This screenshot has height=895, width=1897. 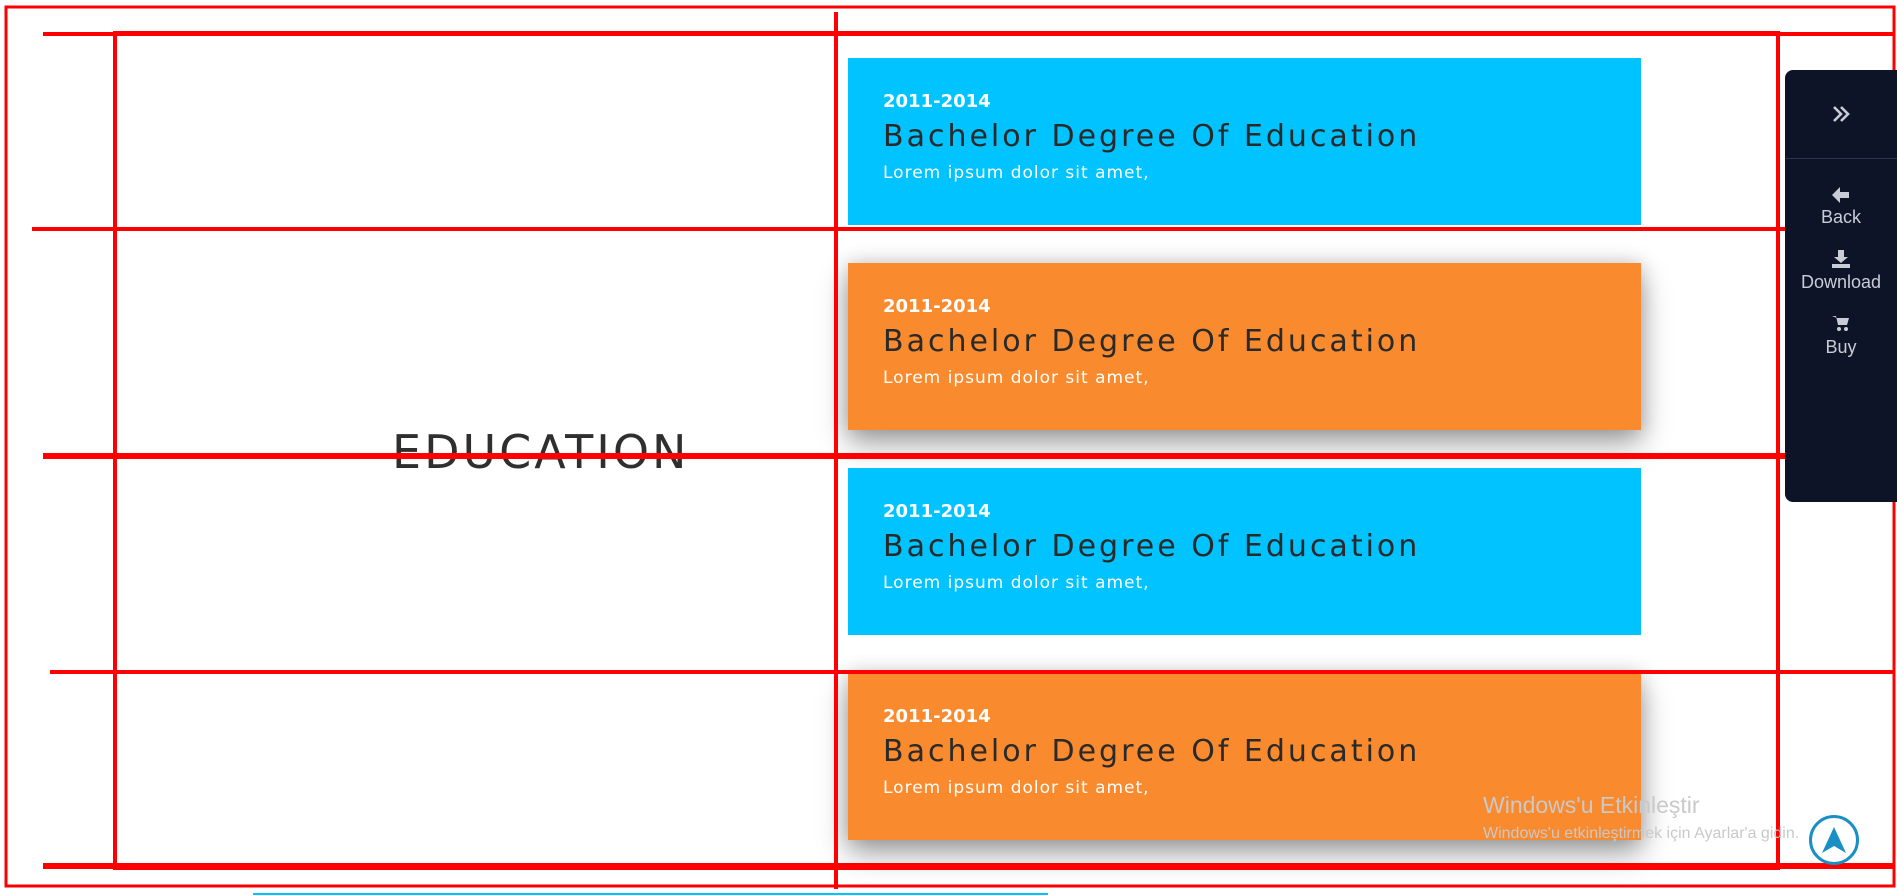 I want to click on buy-label: Buy, so click(x=1841, y=347).